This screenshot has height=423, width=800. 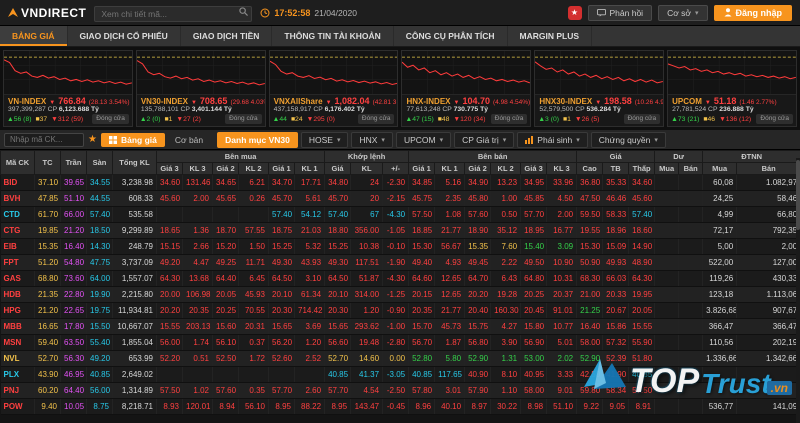 I want to click on board-tab: Phái sinh ▾, so click(x=552, y=139).